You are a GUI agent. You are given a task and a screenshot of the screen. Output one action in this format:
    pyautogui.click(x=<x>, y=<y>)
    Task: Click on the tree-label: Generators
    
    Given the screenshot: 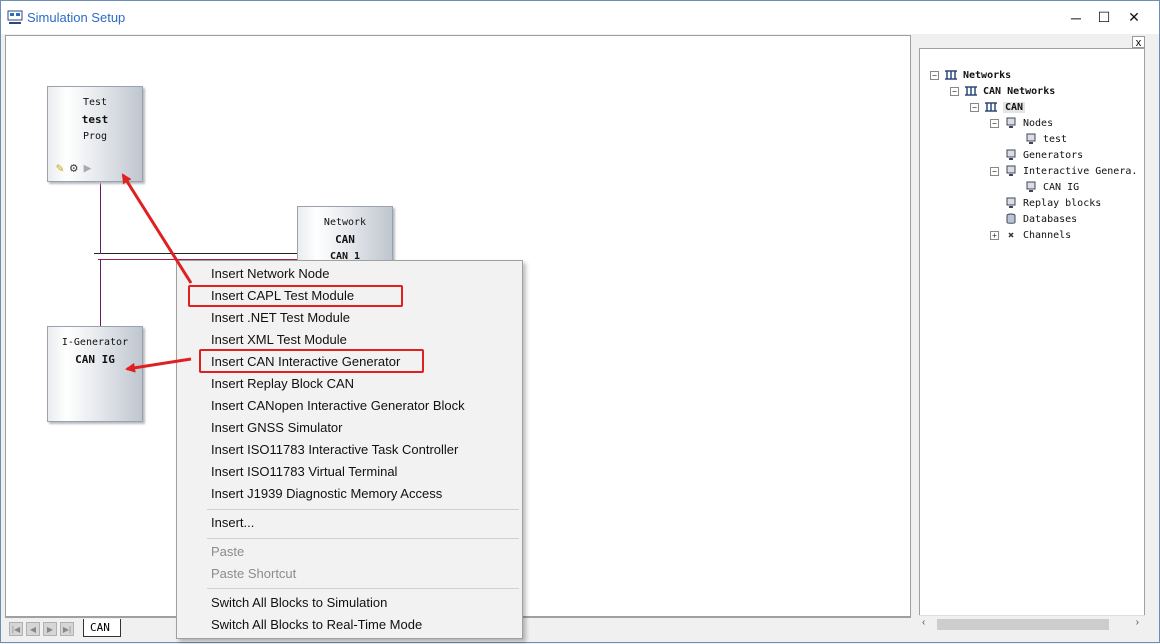 What is the action you would take?
    pyautogui.click(x=1053, y=155)
    